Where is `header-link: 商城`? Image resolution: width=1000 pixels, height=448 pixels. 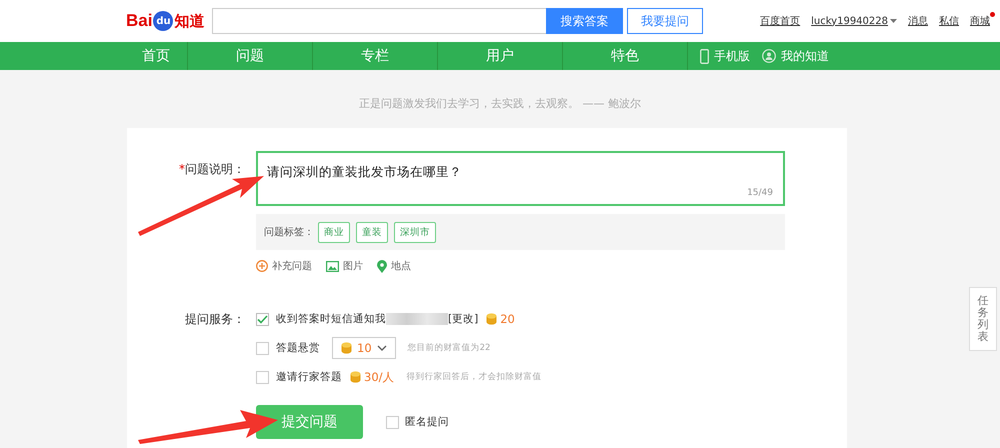
header-link: 商城 is located at coordinates (980, 21).